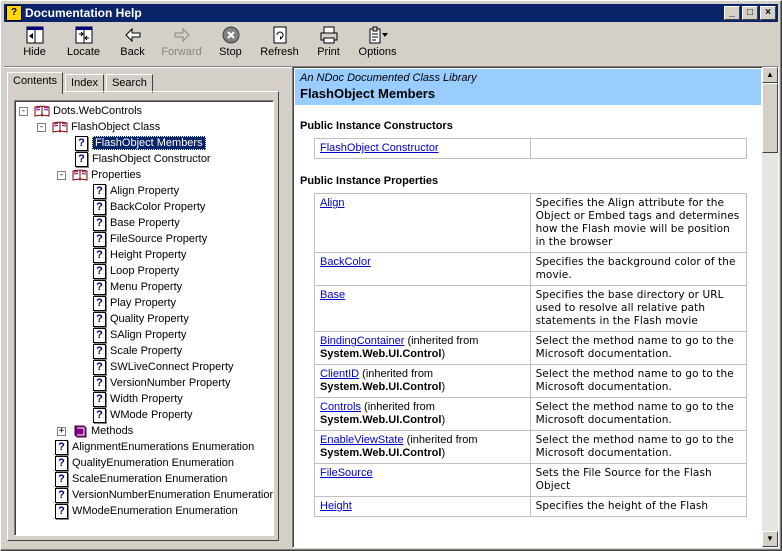 This screenshot has width=782, height=551. I want to click on scroll-up-button: ▲, so click(770, 75).